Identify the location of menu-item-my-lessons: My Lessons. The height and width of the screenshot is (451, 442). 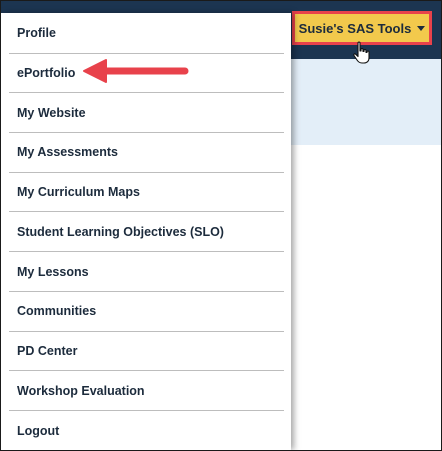
(146, 272).